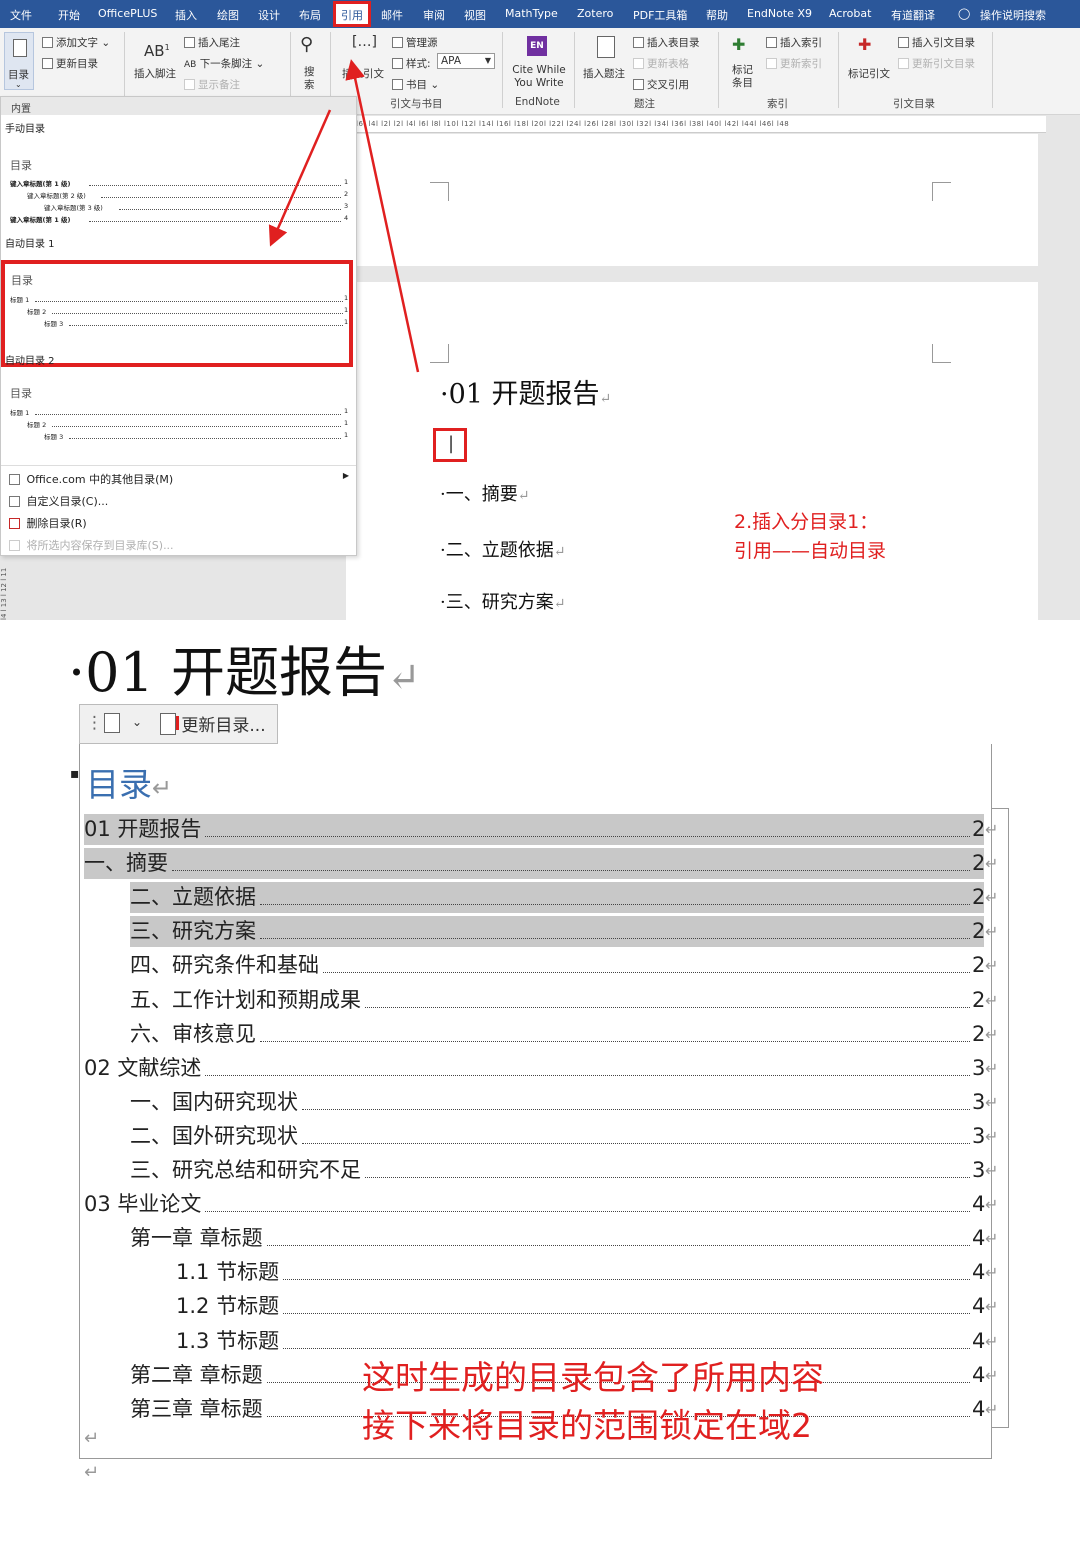 The image size is (1080, 1546). What do you see at coordinates (94, 723) in the screenshot?
I see `drag-handle-icon: ⋮` at bounding box center [94, 723].